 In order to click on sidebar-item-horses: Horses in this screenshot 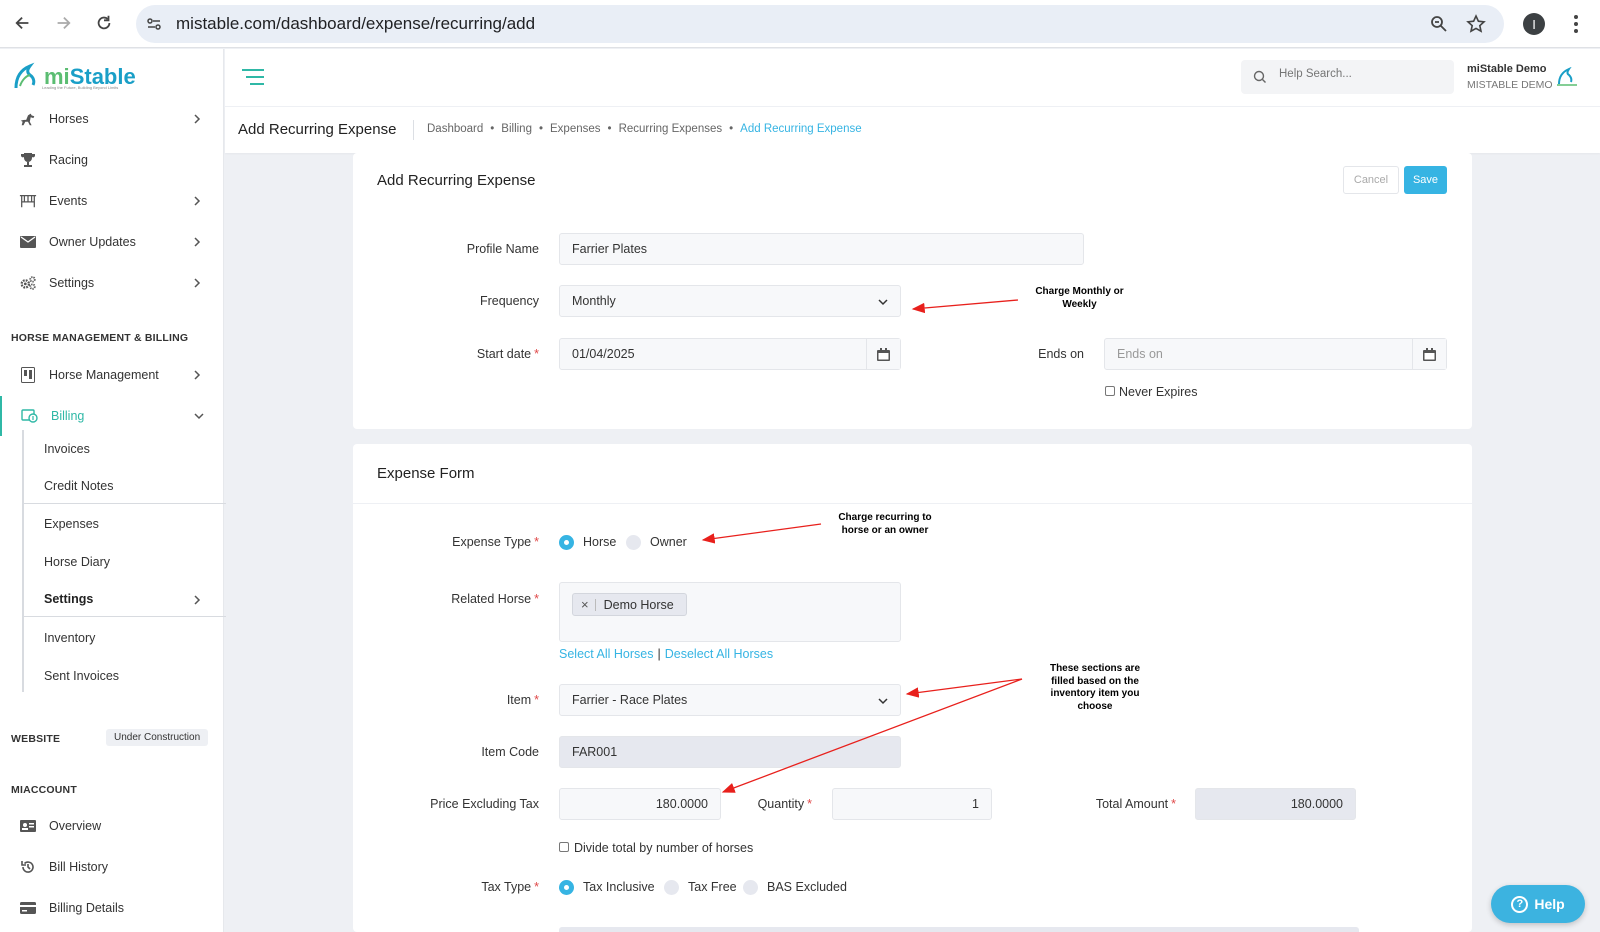, I will do `click(112, 119)`.